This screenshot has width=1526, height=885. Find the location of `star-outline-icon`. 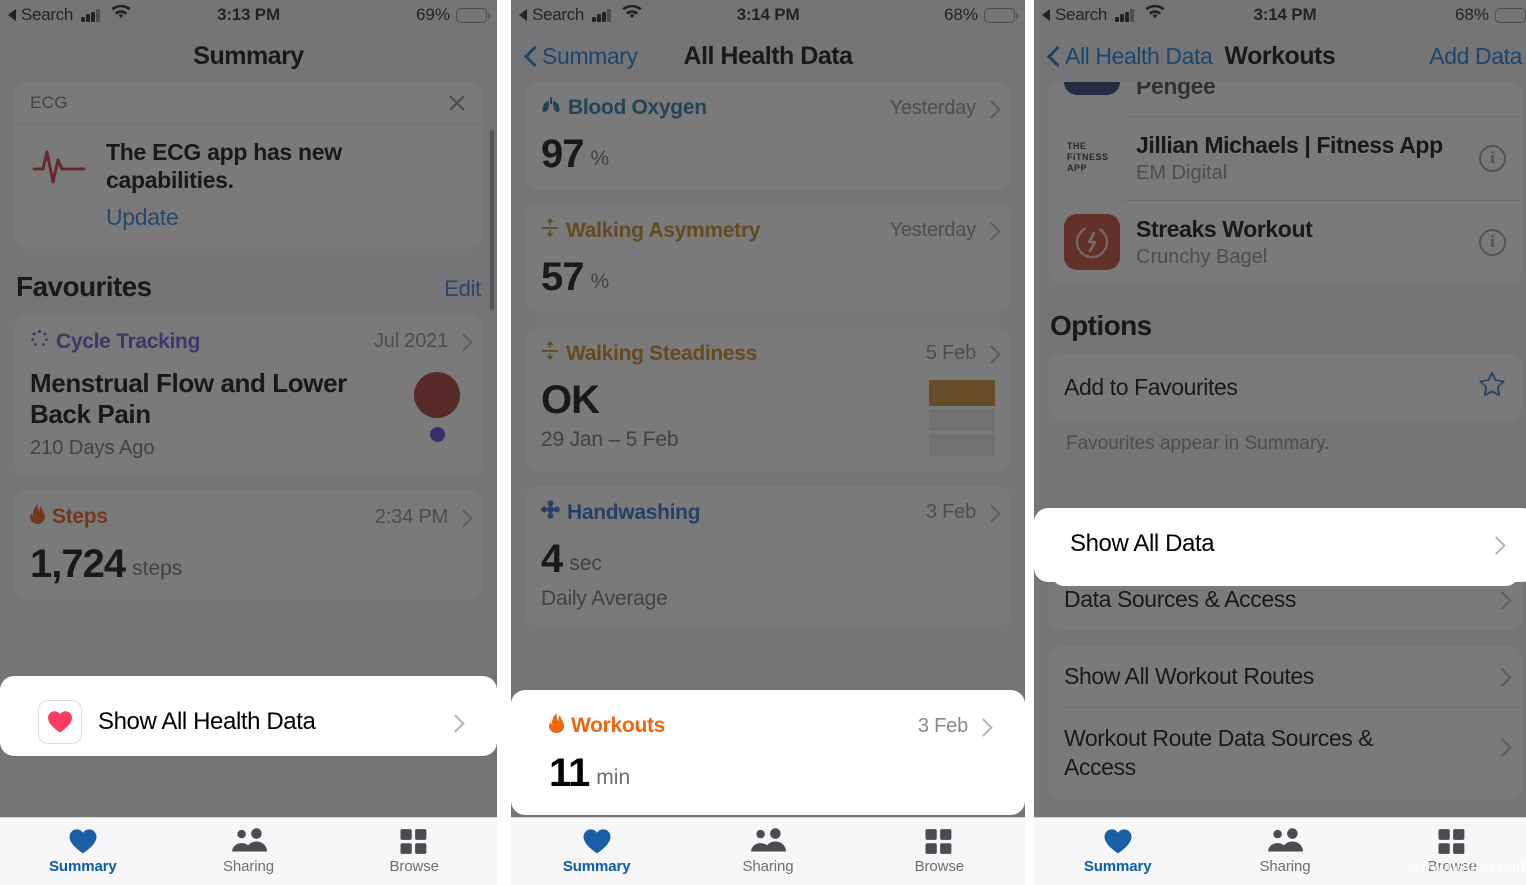

star-outline-icon is located at coordinates (1492, 387).